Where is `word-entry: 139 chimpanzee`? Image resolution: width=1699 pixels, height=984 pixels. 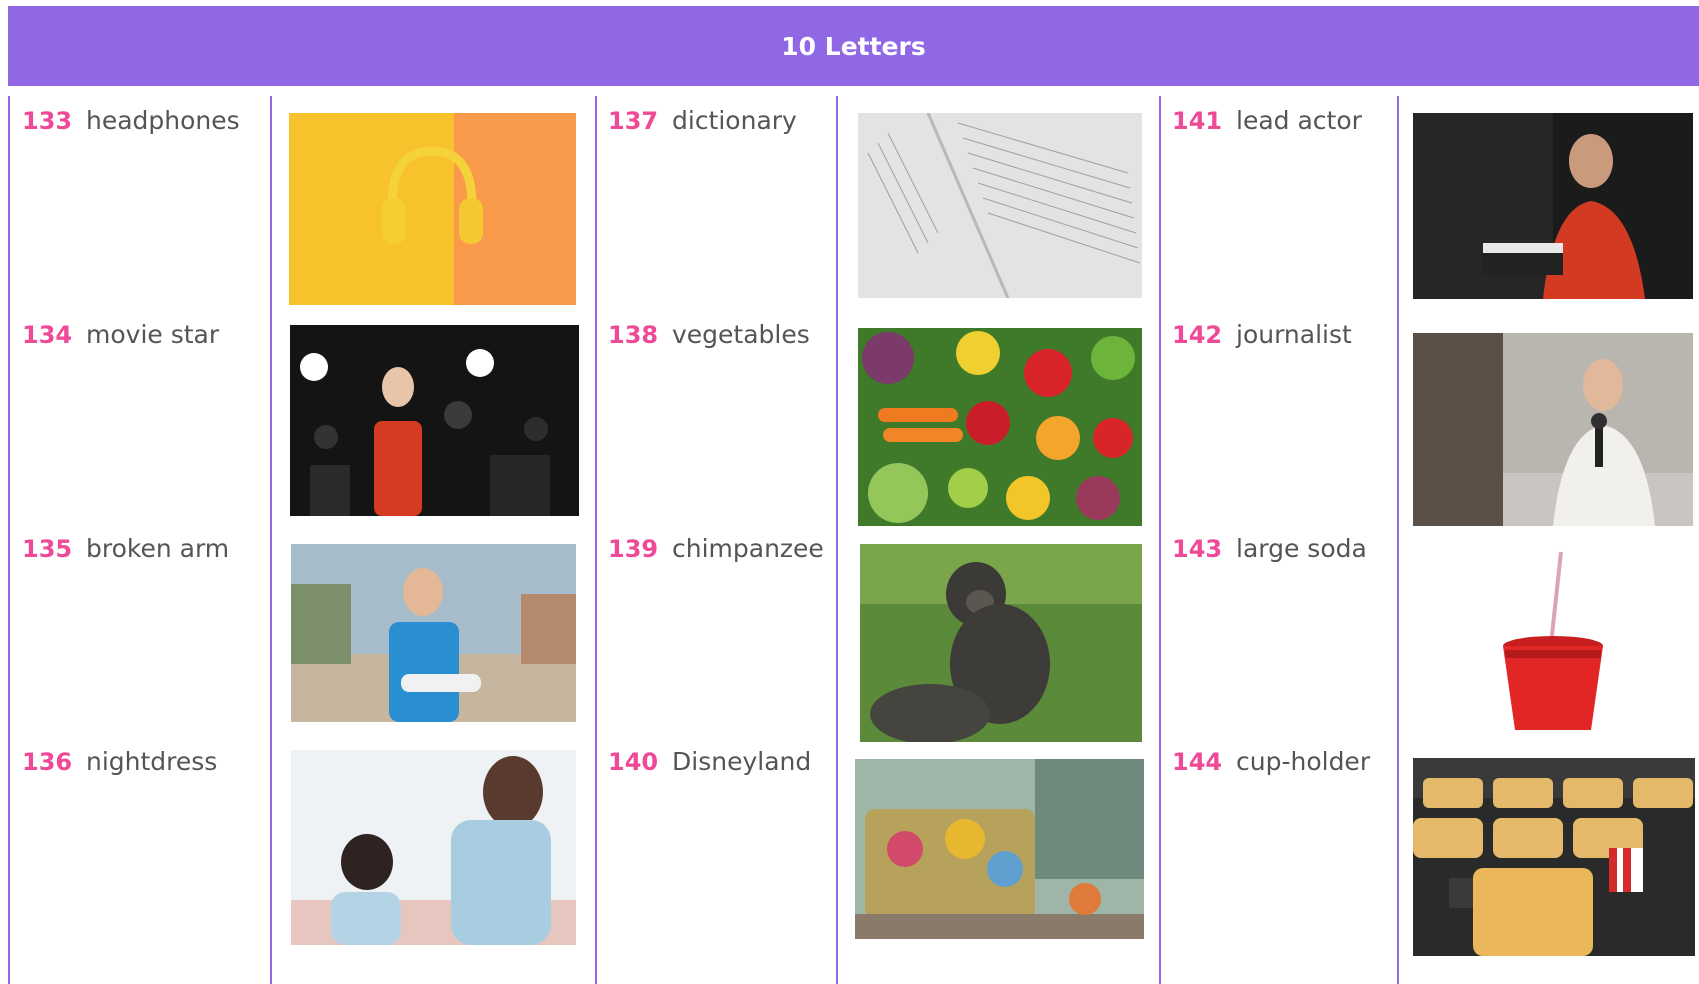 word-entry: 139 chimpanzee is located at coordinates (716, 548).